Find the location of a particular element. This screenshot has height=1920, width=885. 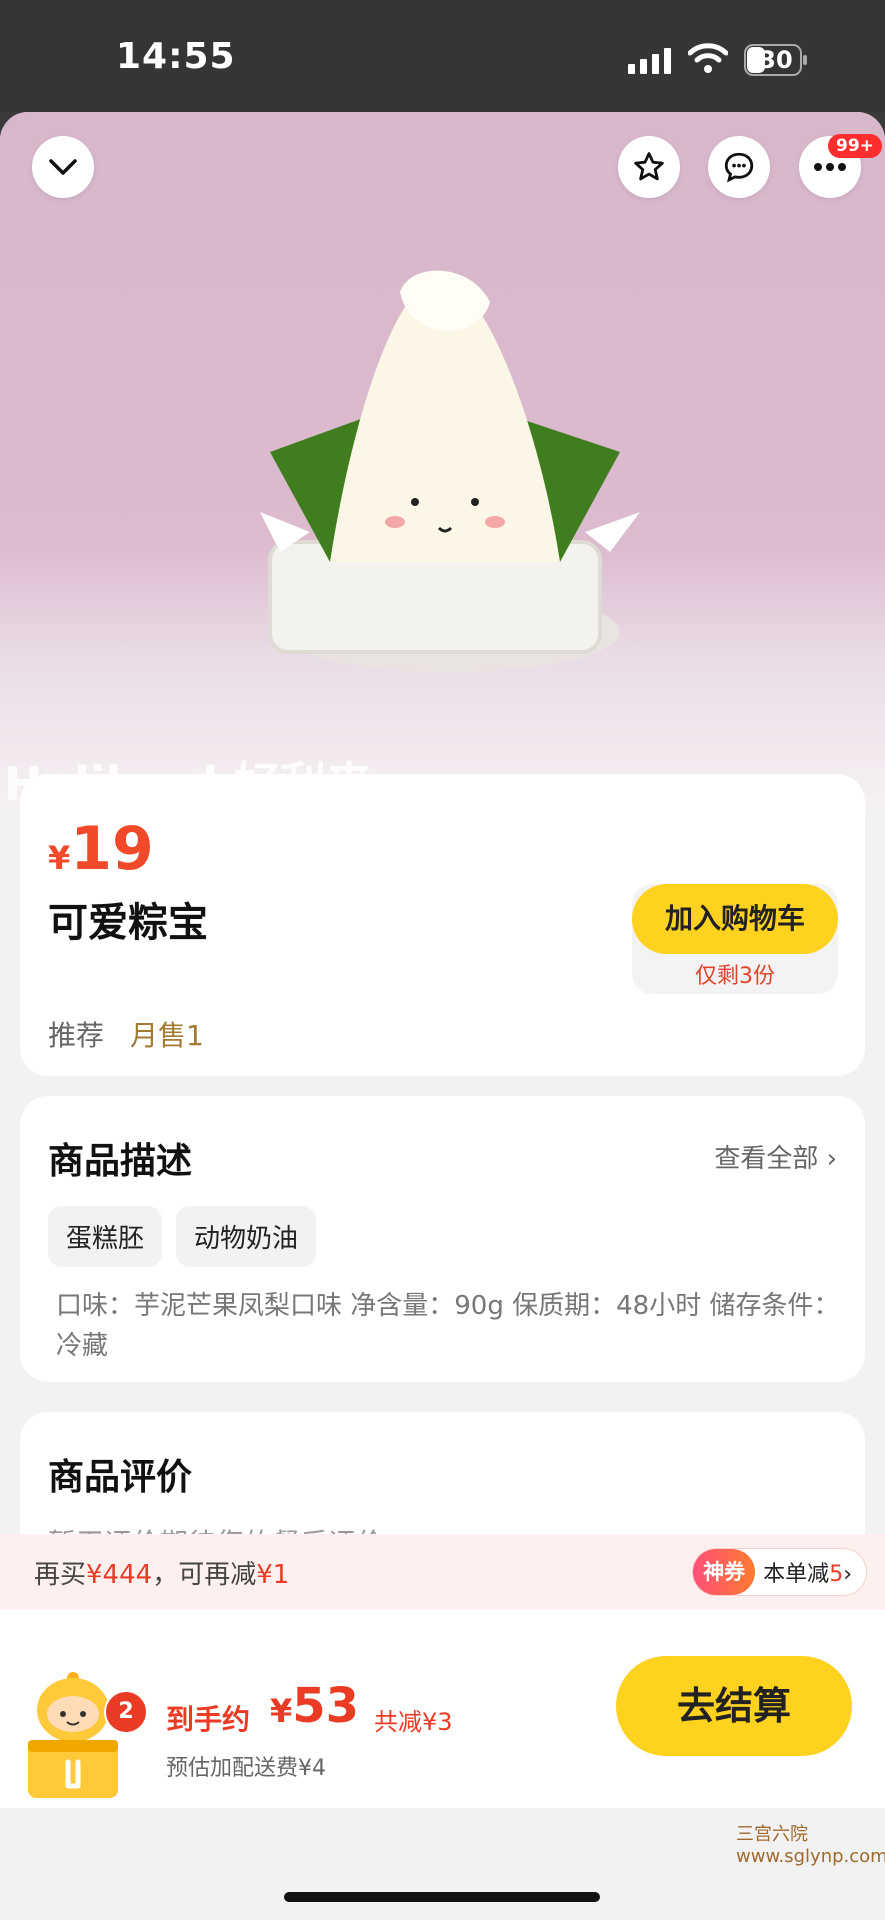

delivery-fee: 预估加配送费¥4 is located at coordinates (246, 1768).